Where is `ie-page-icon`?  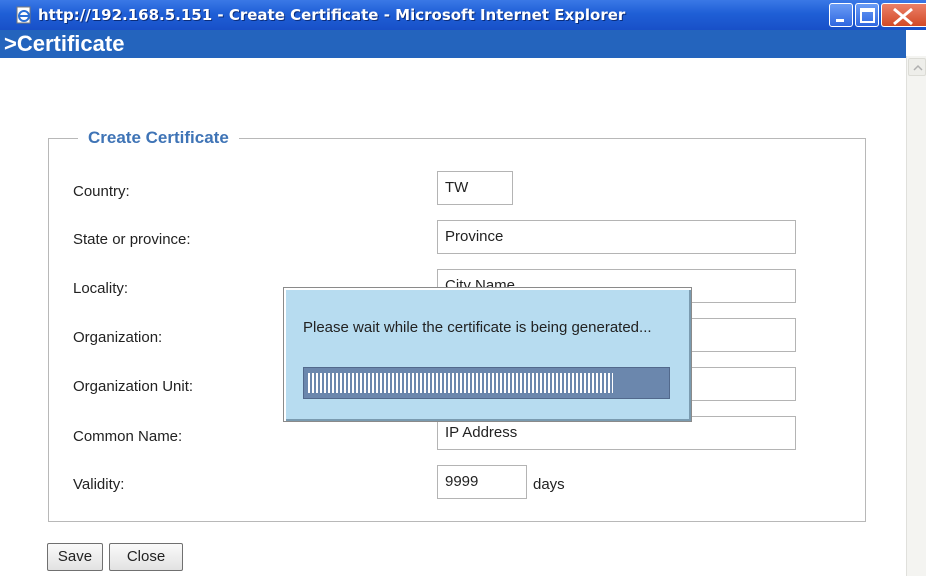 ie-page-icon is located at coordinates (24, 15).